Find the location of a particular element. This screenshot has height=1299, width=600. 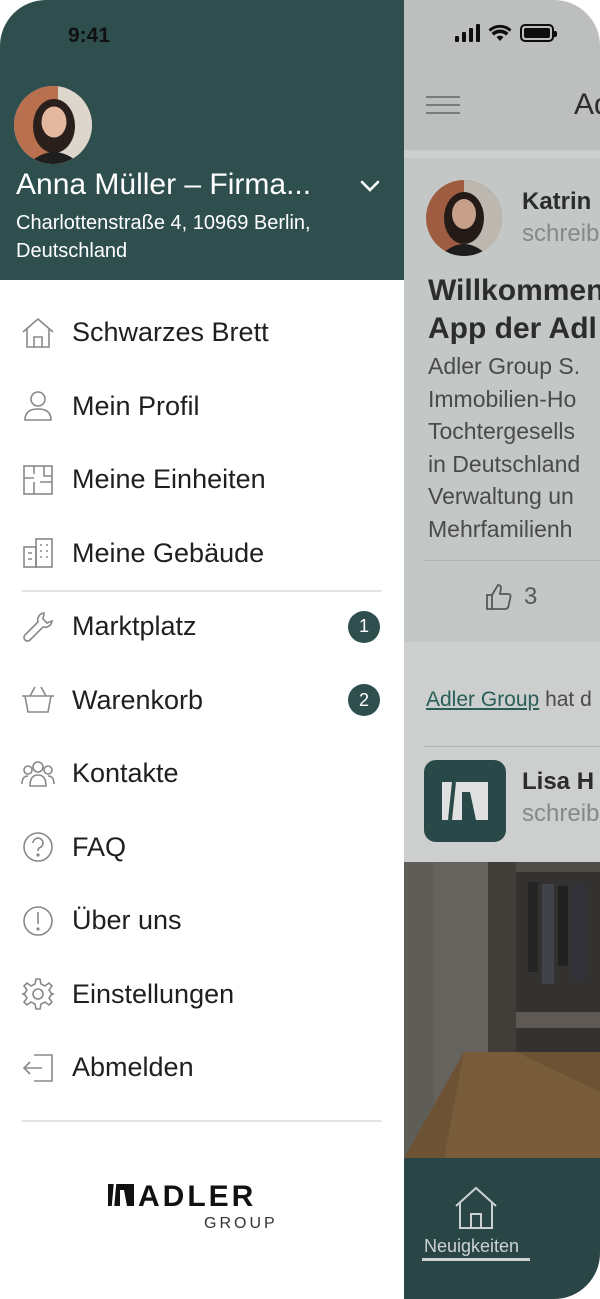

like-button: 3 is located at coordinates (510, 597).